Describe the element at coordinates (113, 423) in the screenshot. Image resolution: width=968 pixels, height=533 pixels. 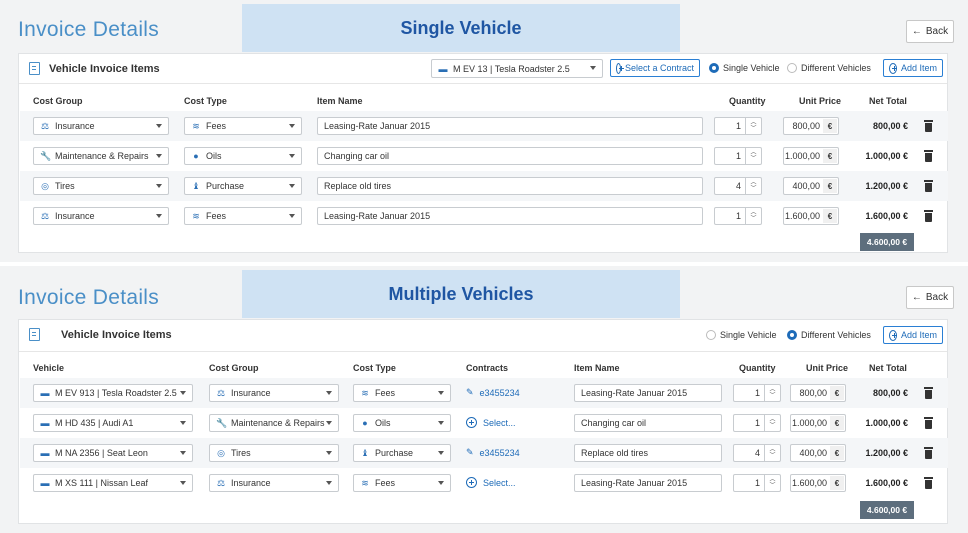
I see `vehicle-select: ▬ M HD 435 | Audi A1` at that location.